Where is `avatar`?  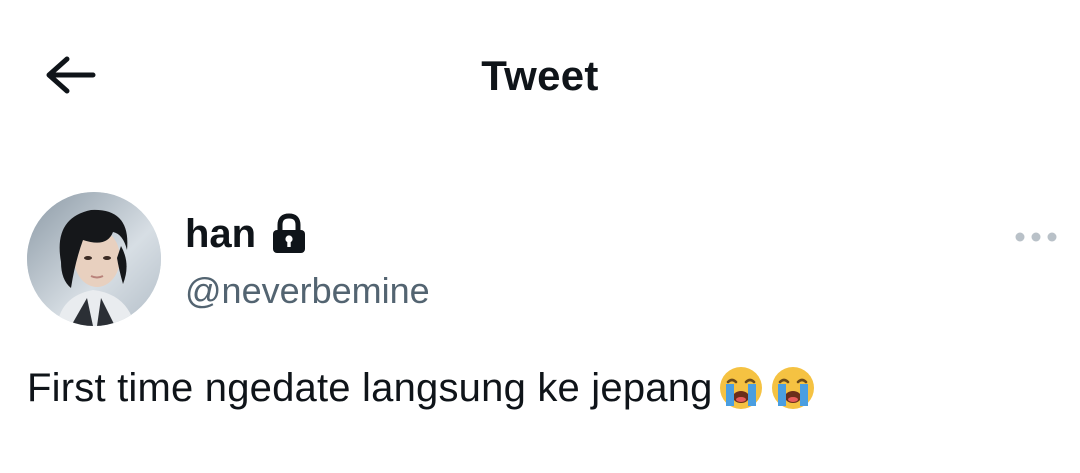 avatar is located at coordinates (94, 259).